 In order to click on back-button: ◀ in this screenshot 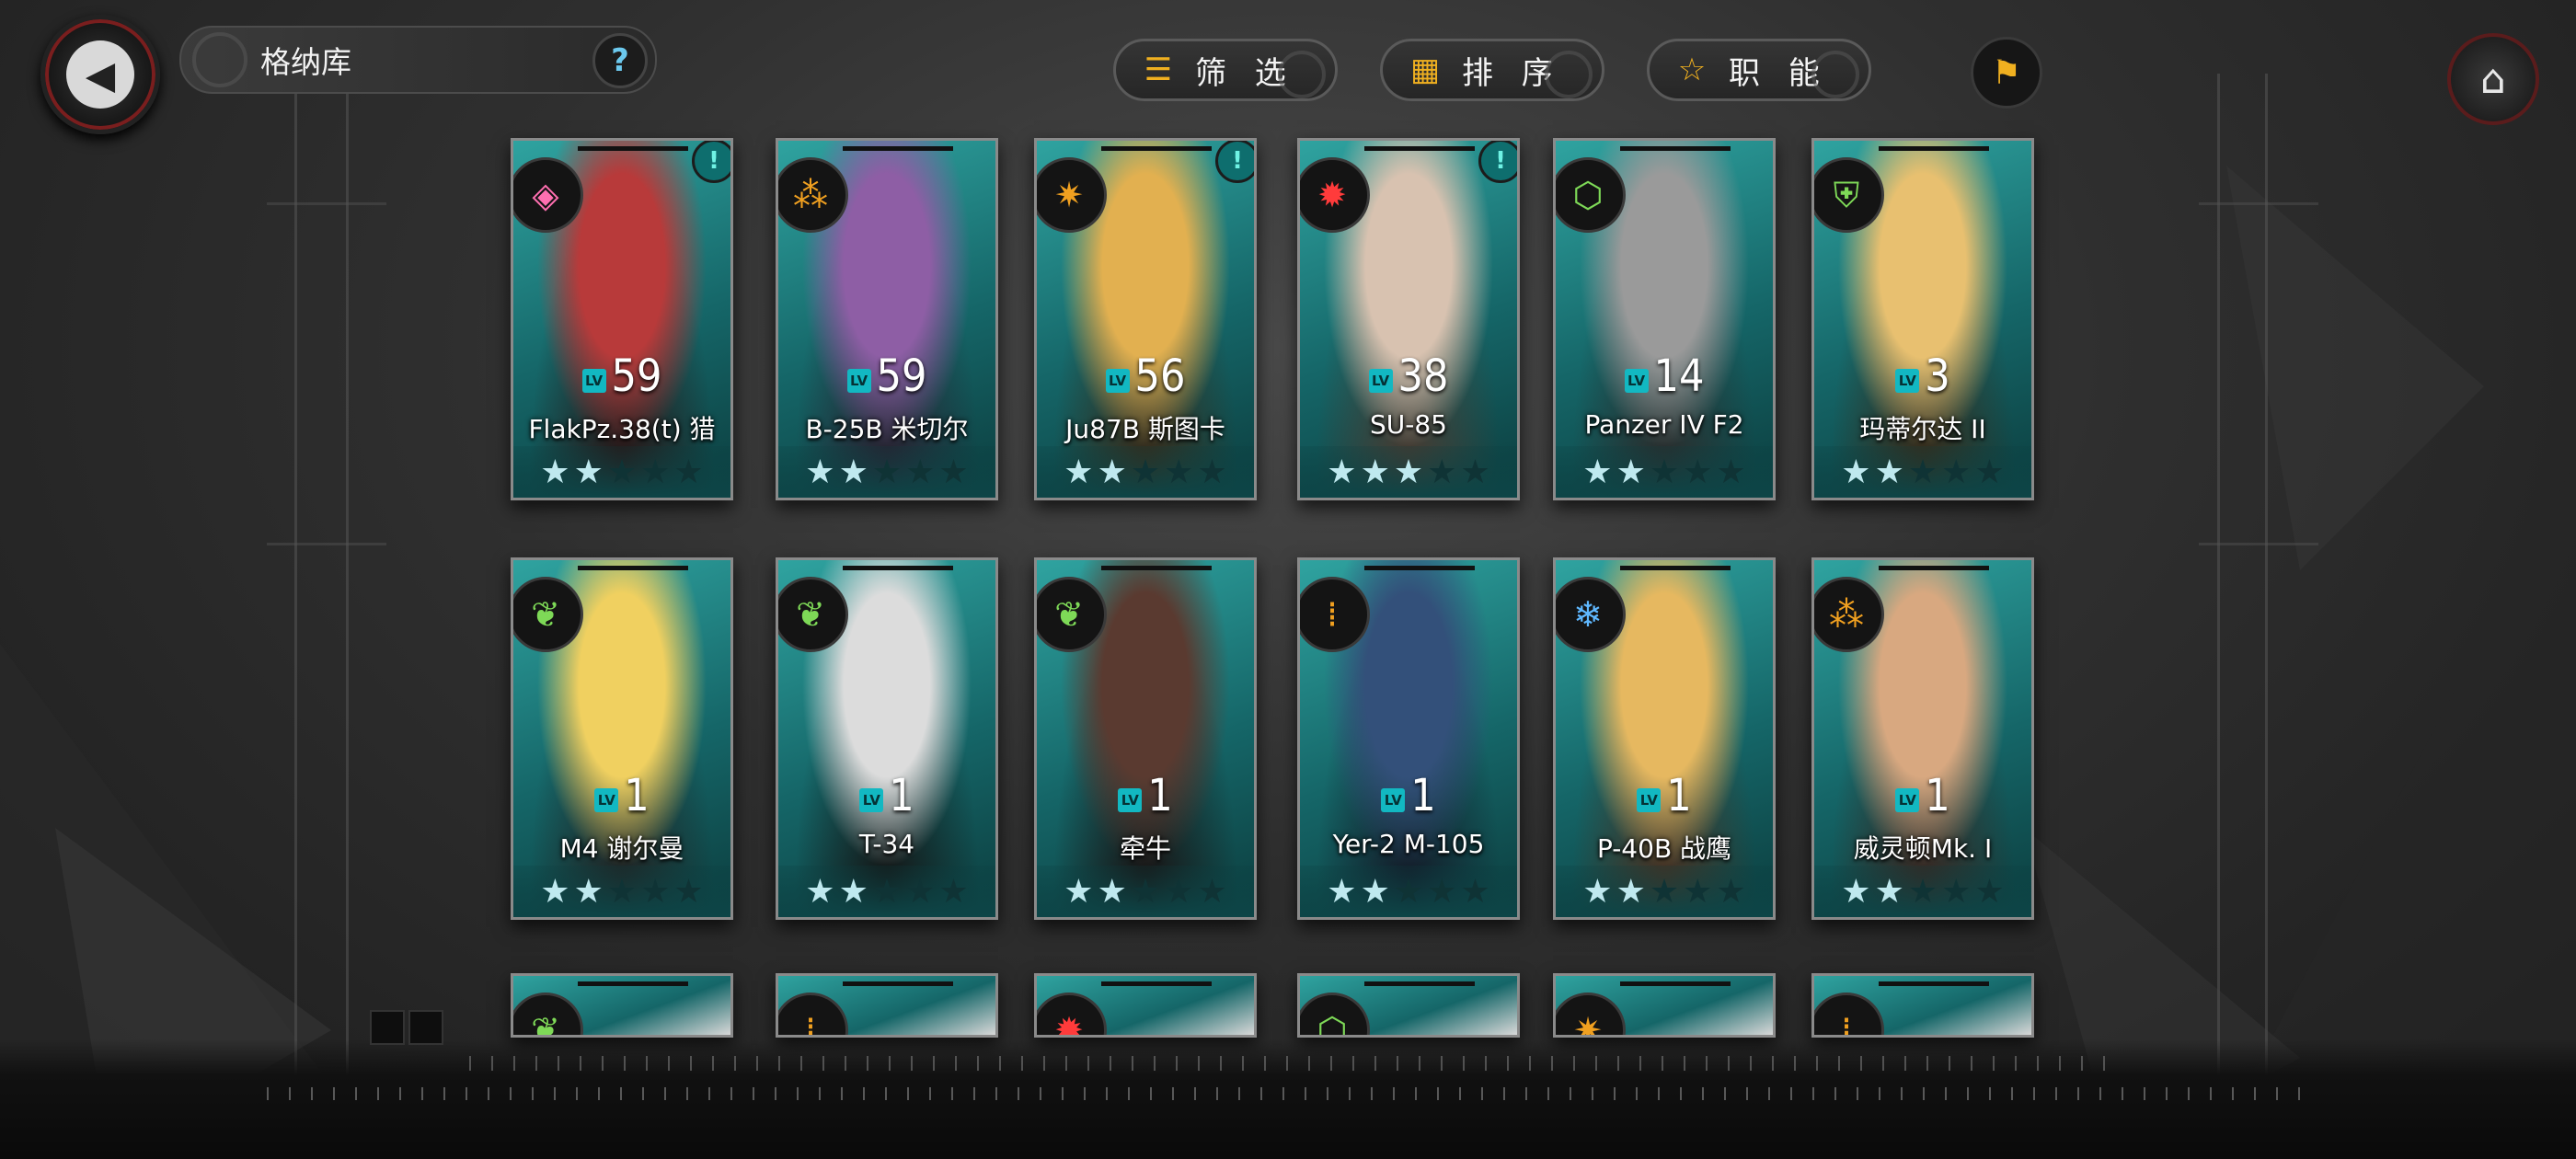, I will do `click(100, 74)`.